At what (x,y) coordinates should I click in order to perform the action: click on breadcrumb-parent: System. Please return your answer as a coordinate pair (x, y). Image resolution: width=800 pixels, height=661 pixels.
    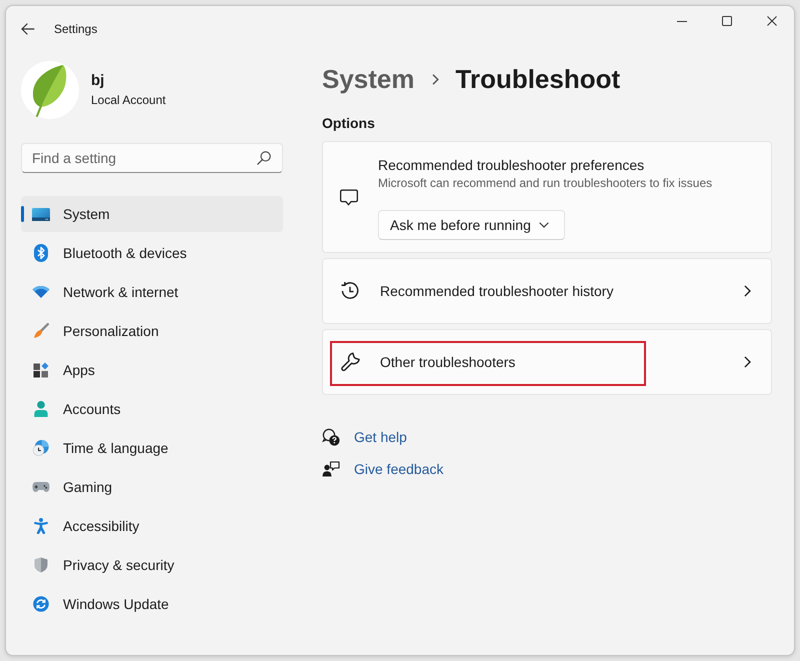
    Looking at the image, I should click on (368, 79).